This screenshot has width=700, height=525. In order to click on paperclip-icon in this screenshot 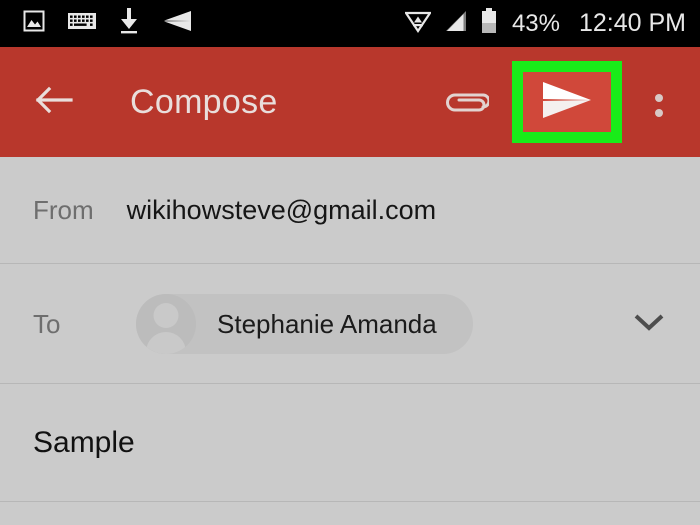, I will do `click(466, 102)`.